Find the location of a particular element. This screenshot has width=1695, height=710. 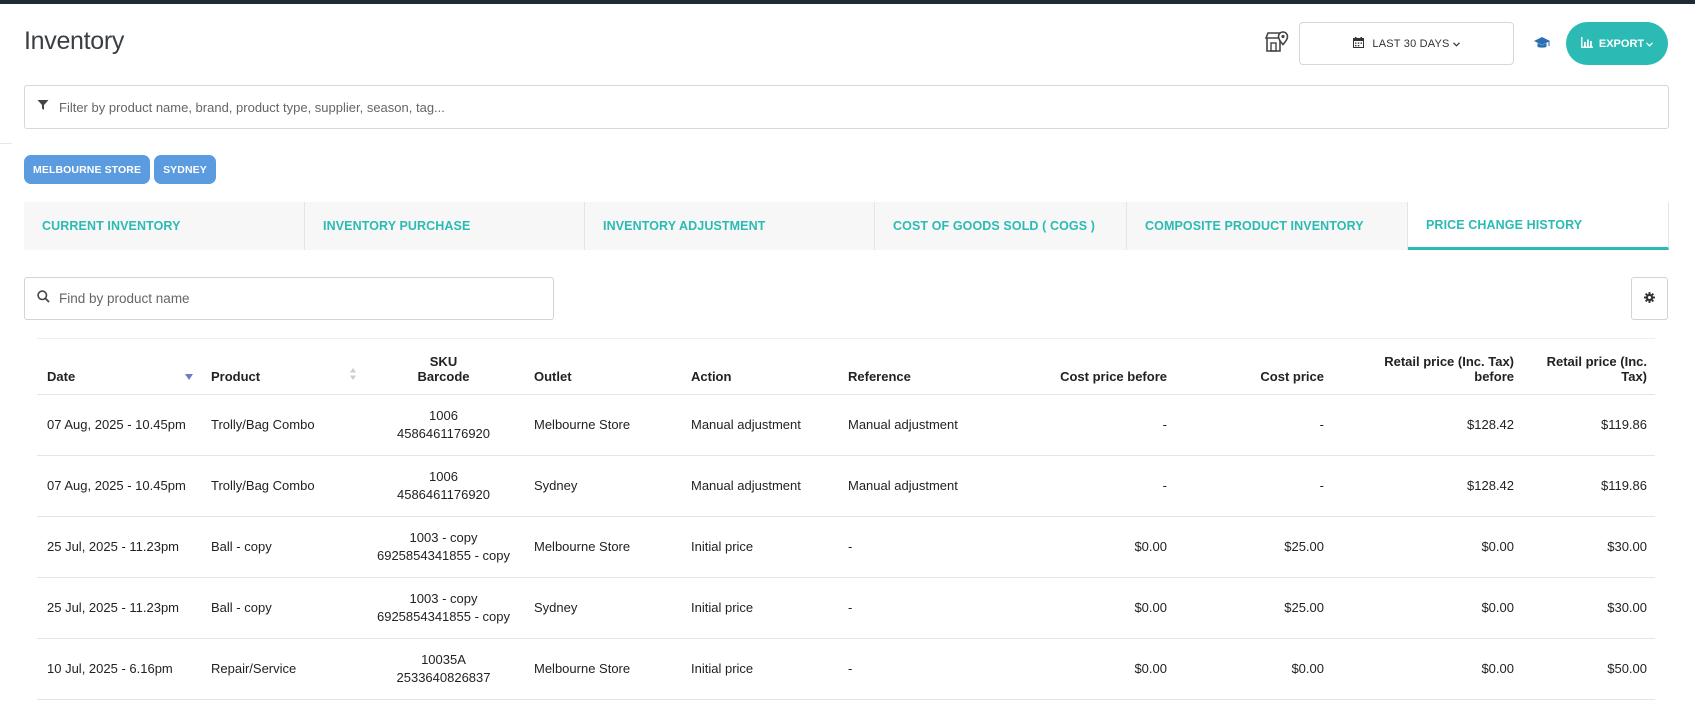

cell-cost: $0.00 is located at coordinates (1253, 669).